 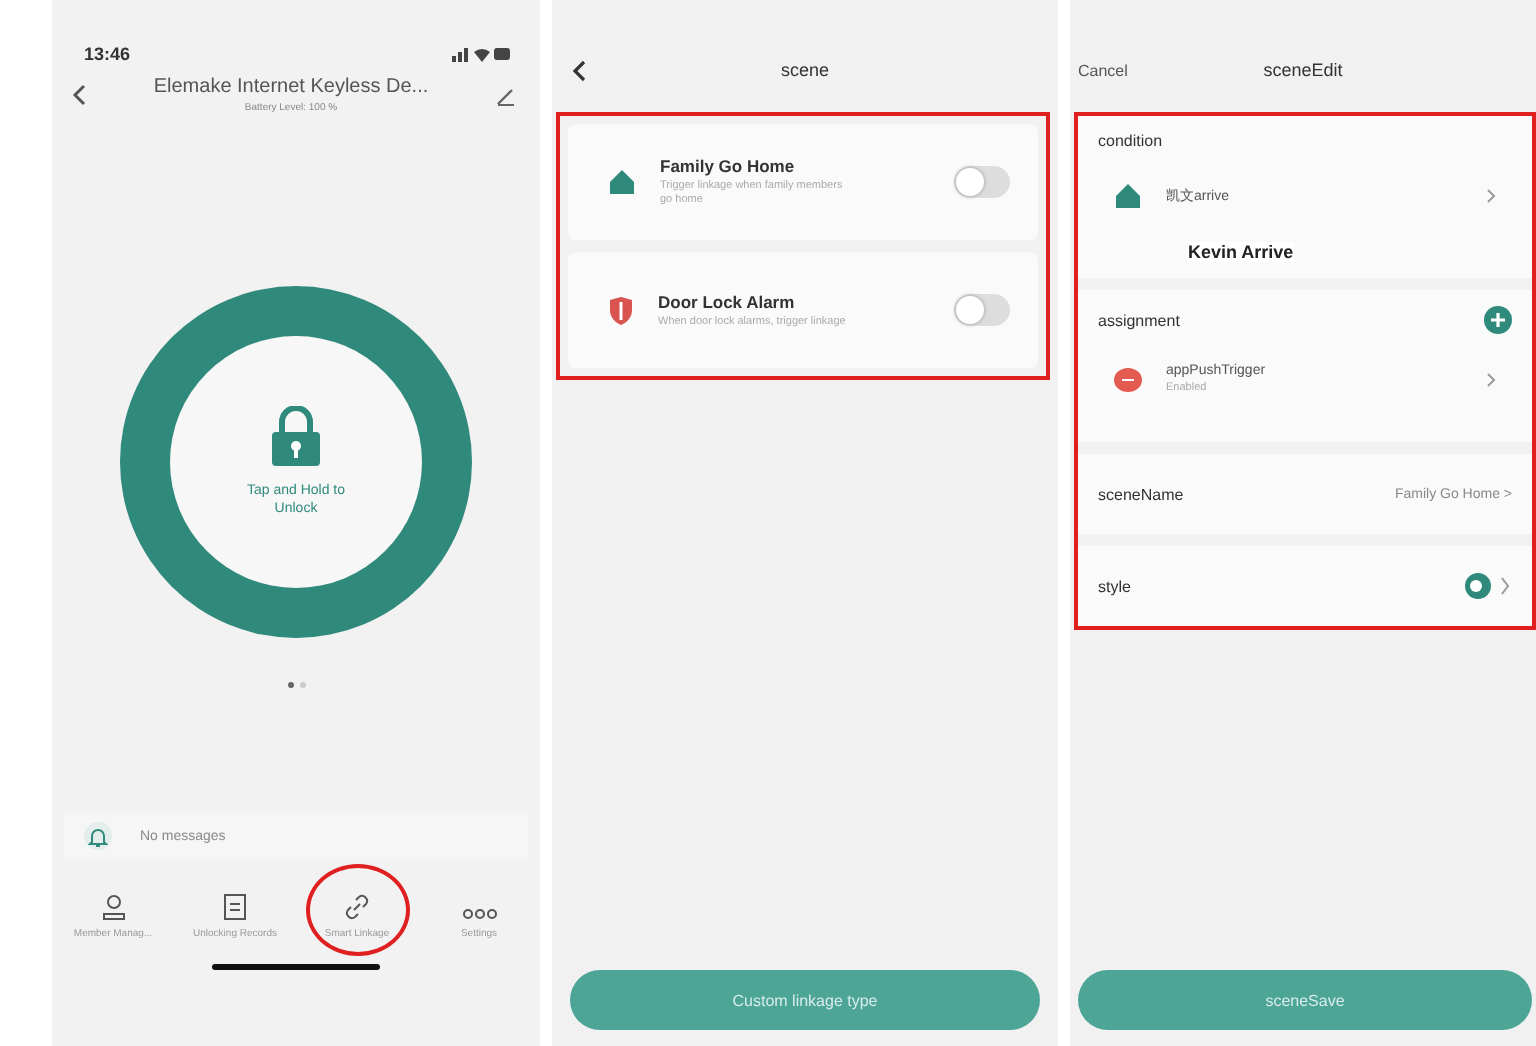 I want to click on annotation-label: Kevin Arrive, so click(x=1241, y=252).